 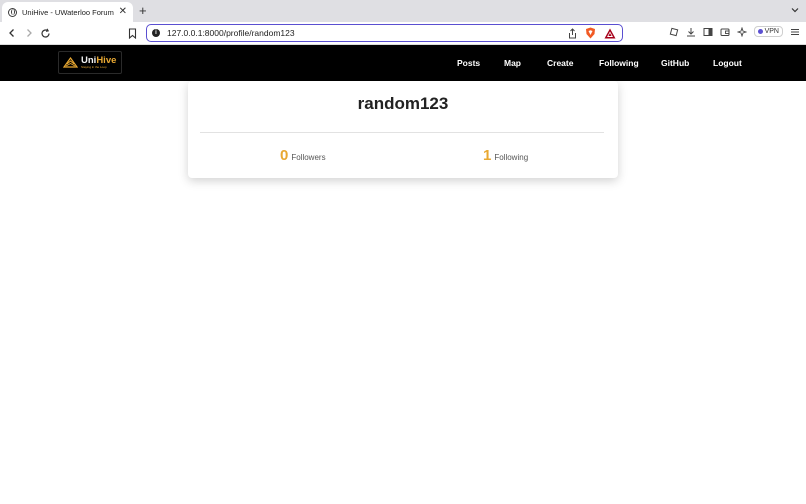 I want to click on bookmark-icon, so click(x=132, y=33).